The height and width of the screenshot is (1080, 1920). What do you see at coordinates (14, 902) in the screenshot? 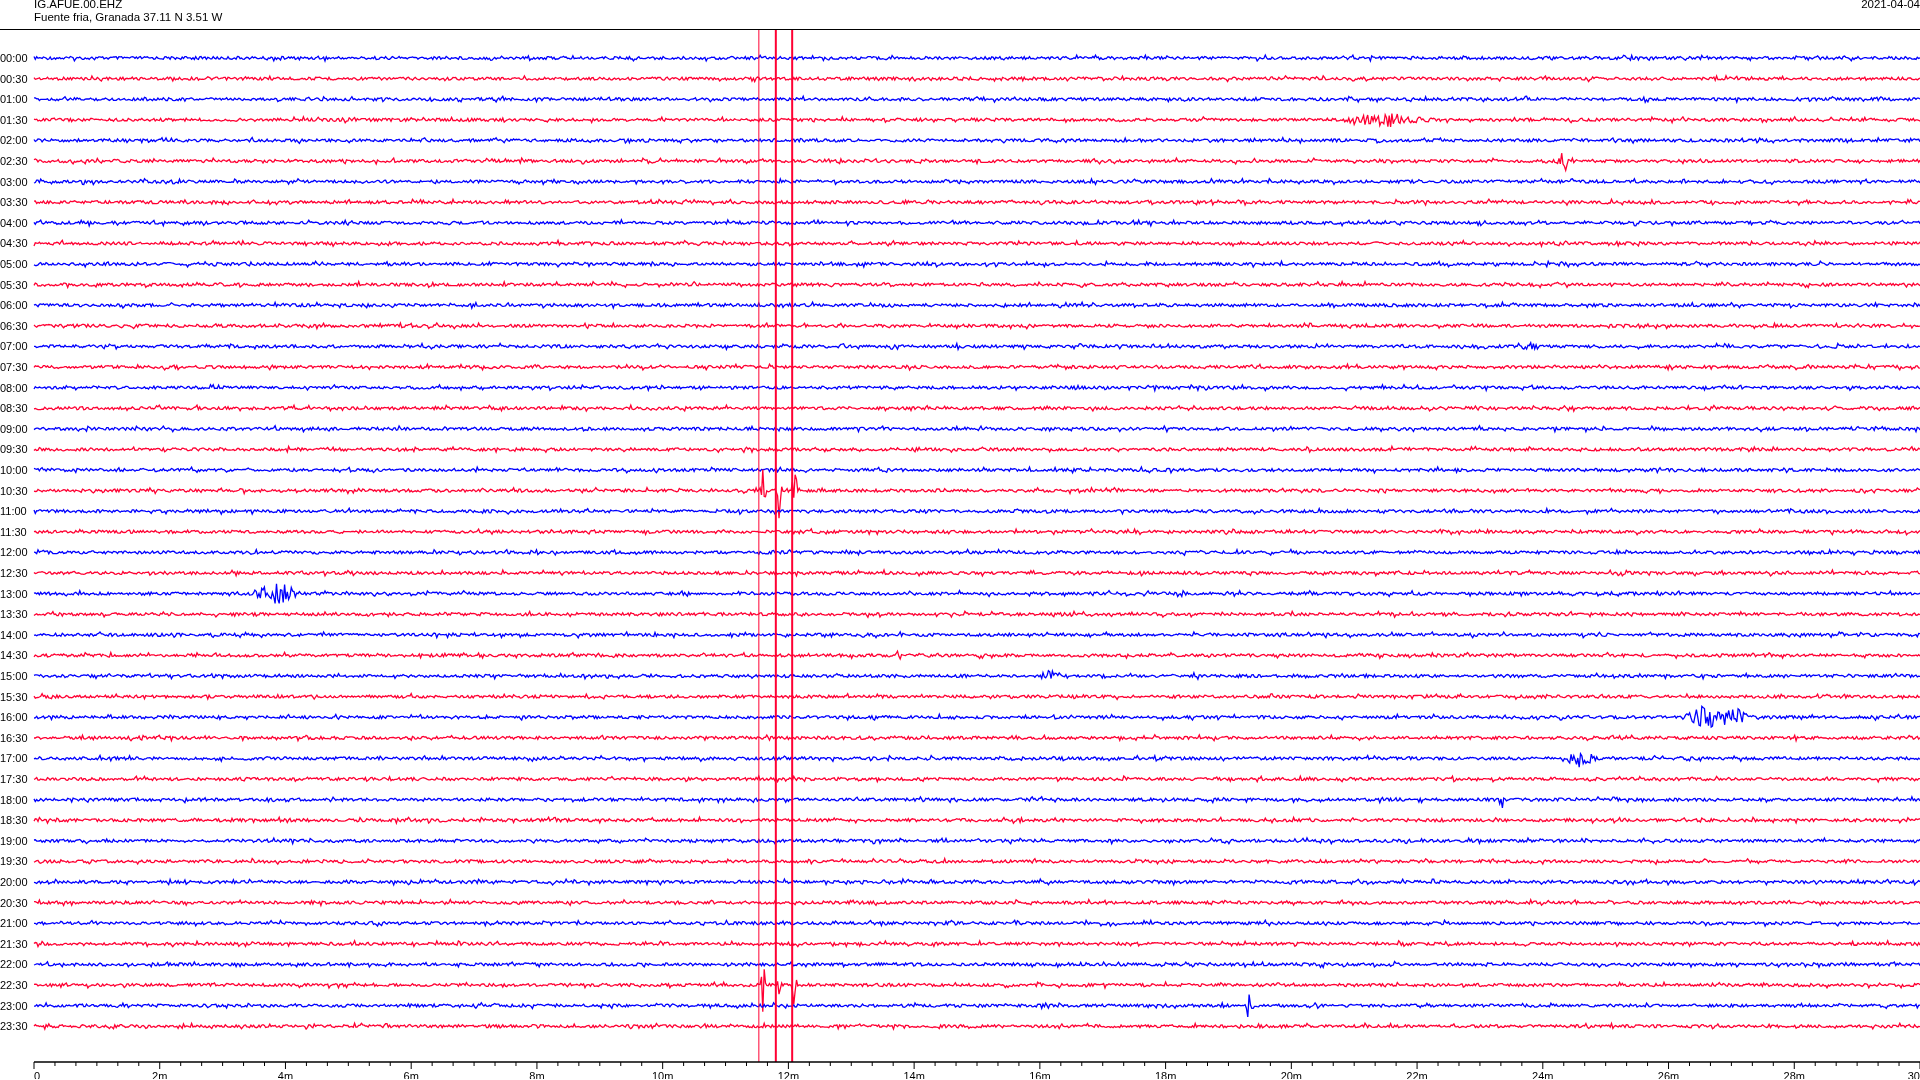
I see `row-time-label: 20:30` at bounding box center [14, 902].